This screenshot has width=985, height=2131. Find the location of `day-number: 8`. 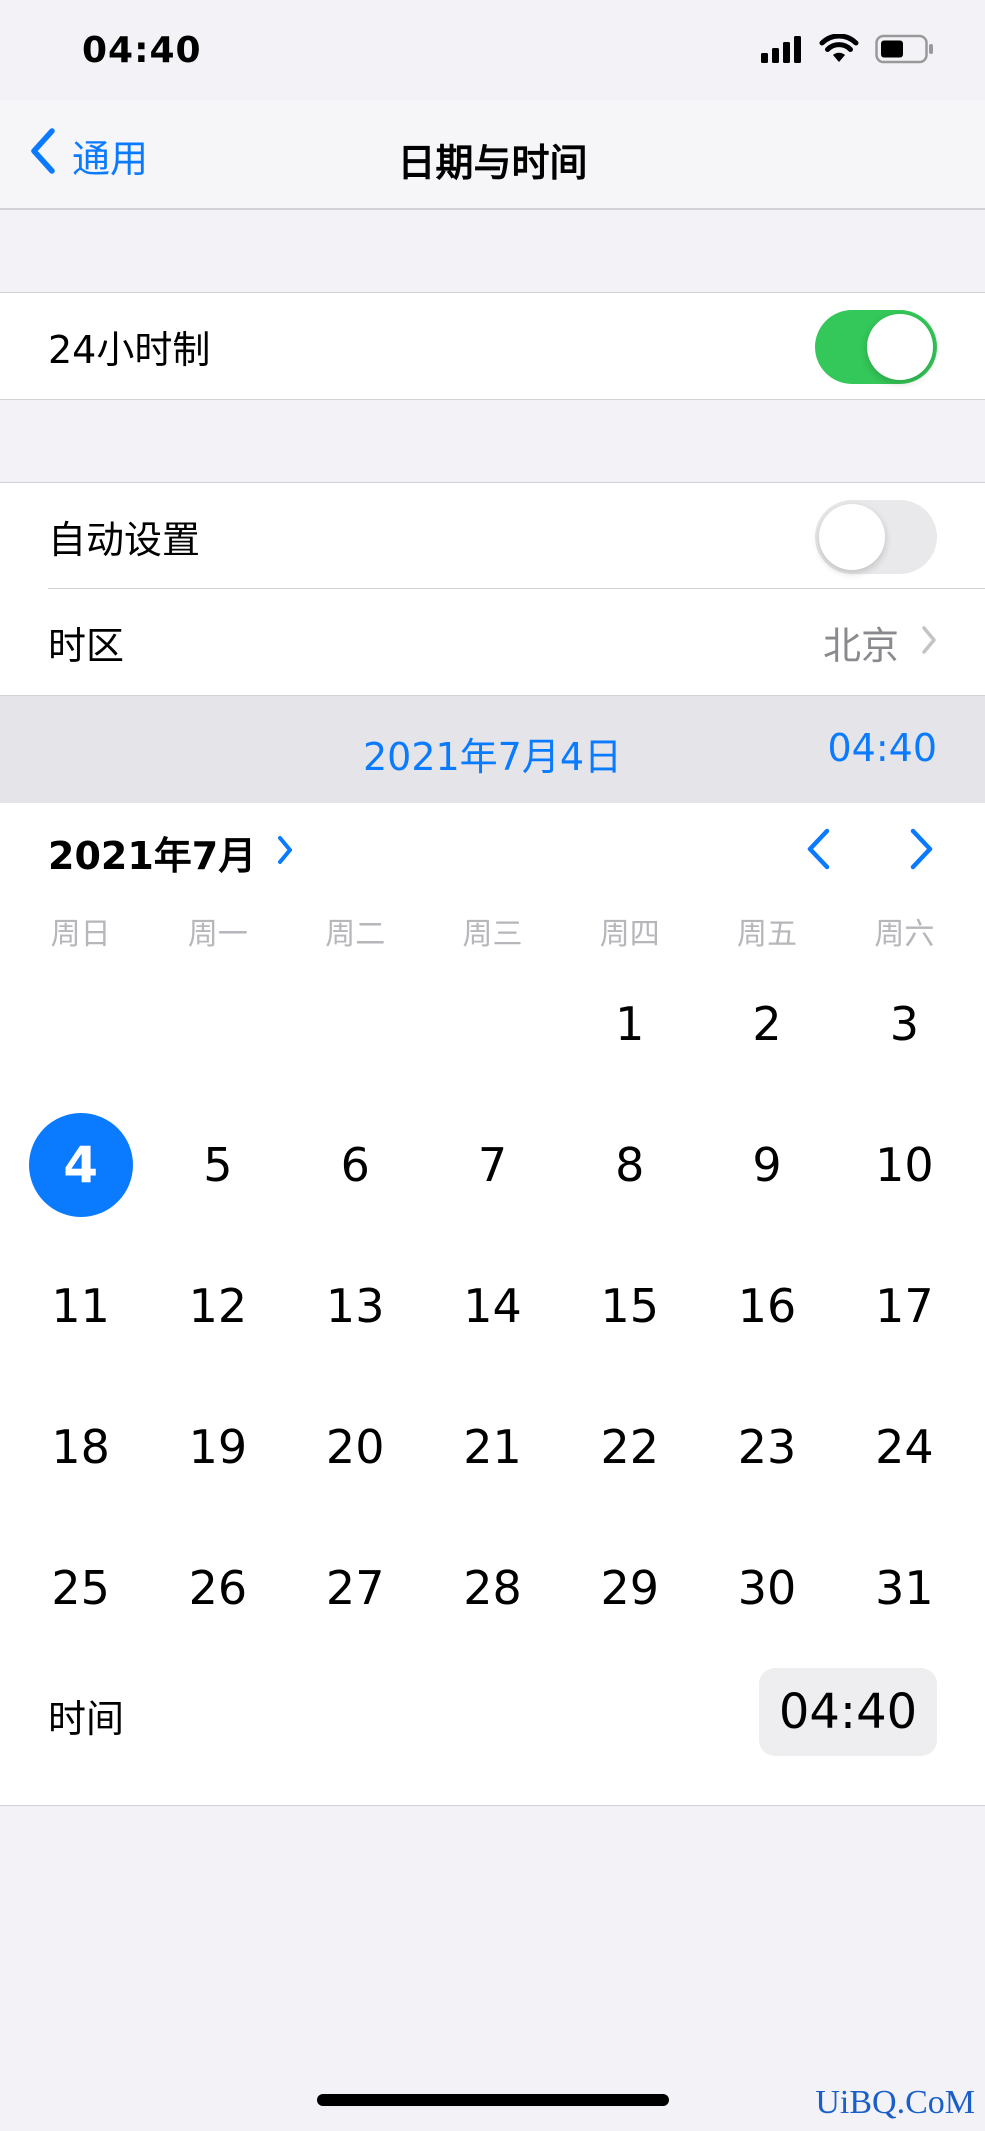

day-number: 8 is located at coordinates (630, 1164).